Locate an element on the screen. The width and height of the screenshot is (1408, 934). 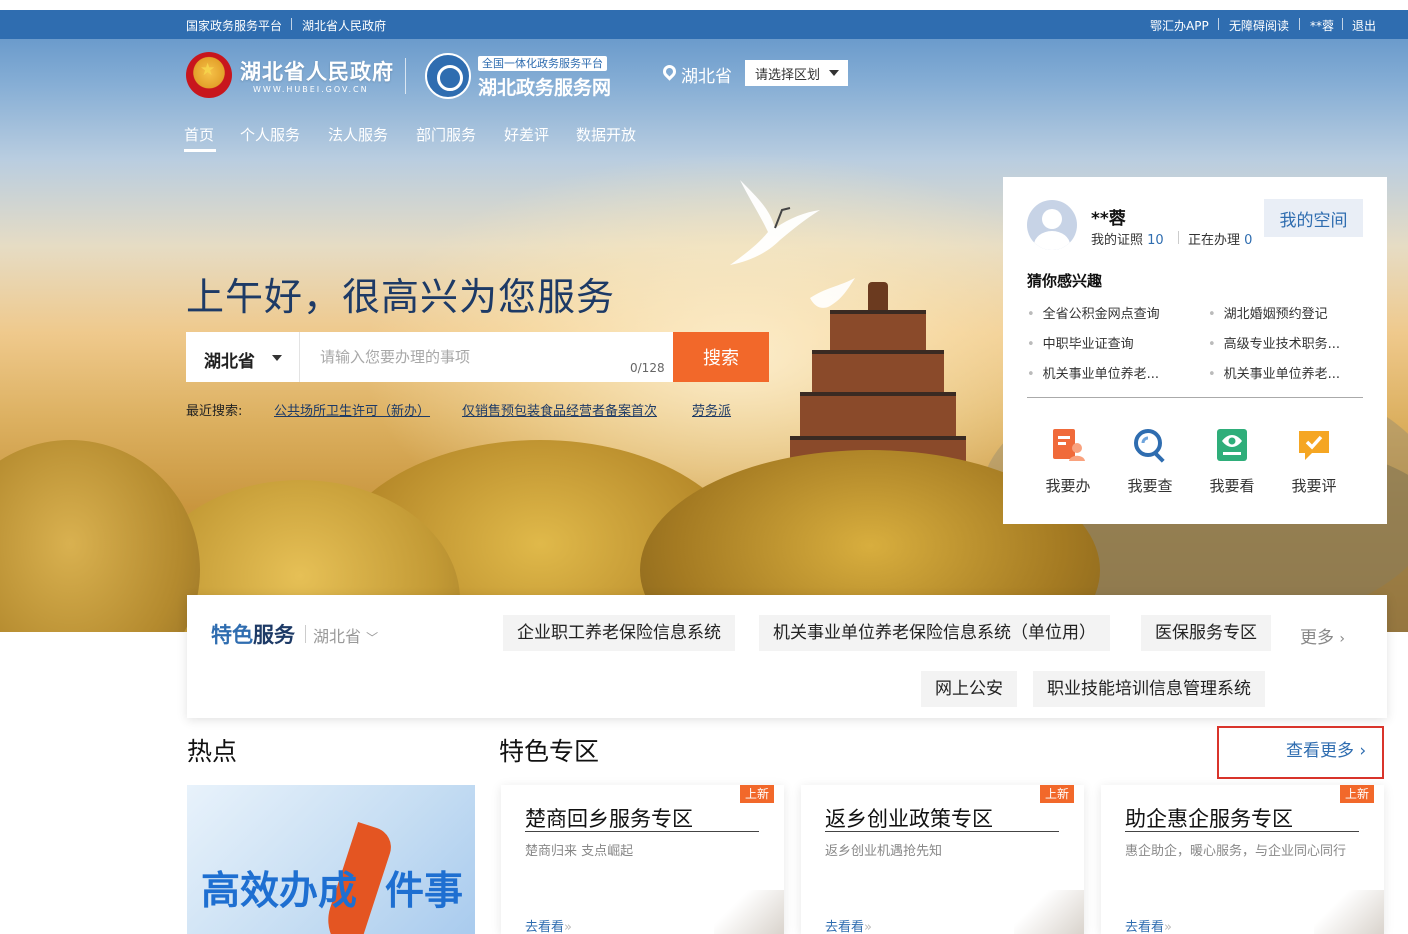
region-select-button: 请选择区划 is located at coordinates (796, 73).